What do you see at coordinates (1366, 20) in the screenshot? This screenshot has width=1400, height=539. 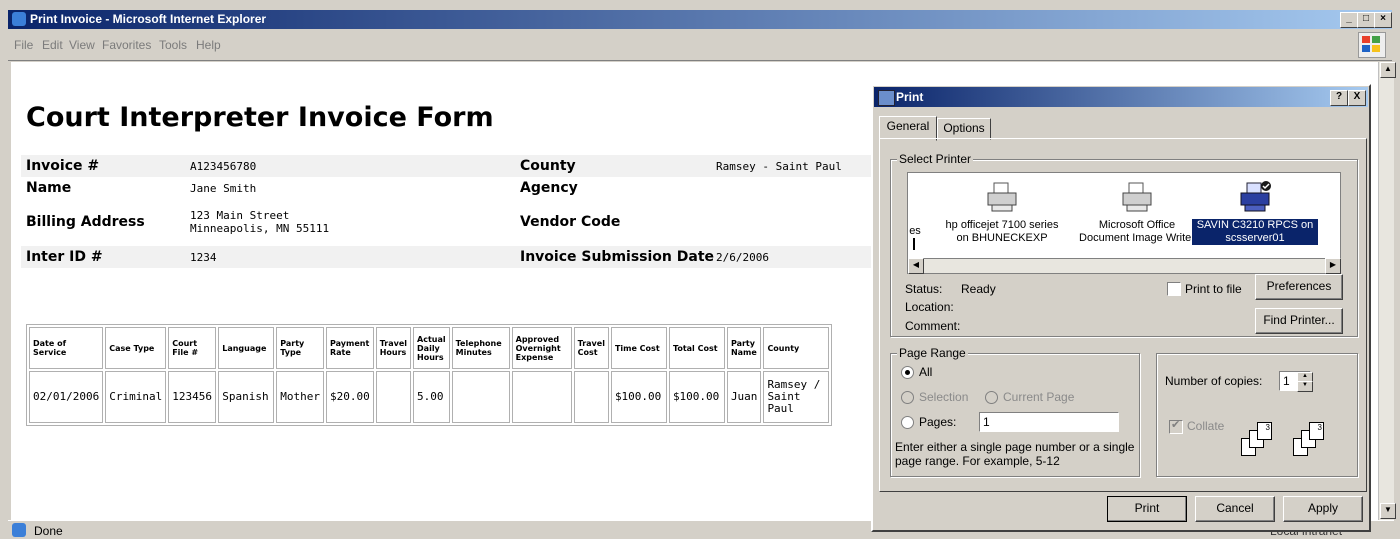 I see `maximize-button: □` at bounding box center [1366, 20].